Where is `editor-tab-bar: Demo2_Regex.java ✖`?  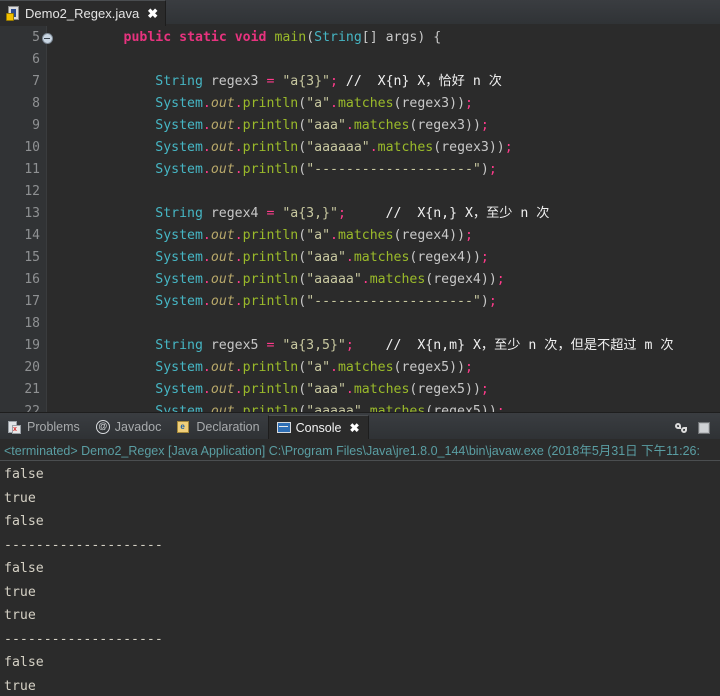
editor-tab-bar: Demo2_Regex.java ✖ is located at coordinates (360, 13).